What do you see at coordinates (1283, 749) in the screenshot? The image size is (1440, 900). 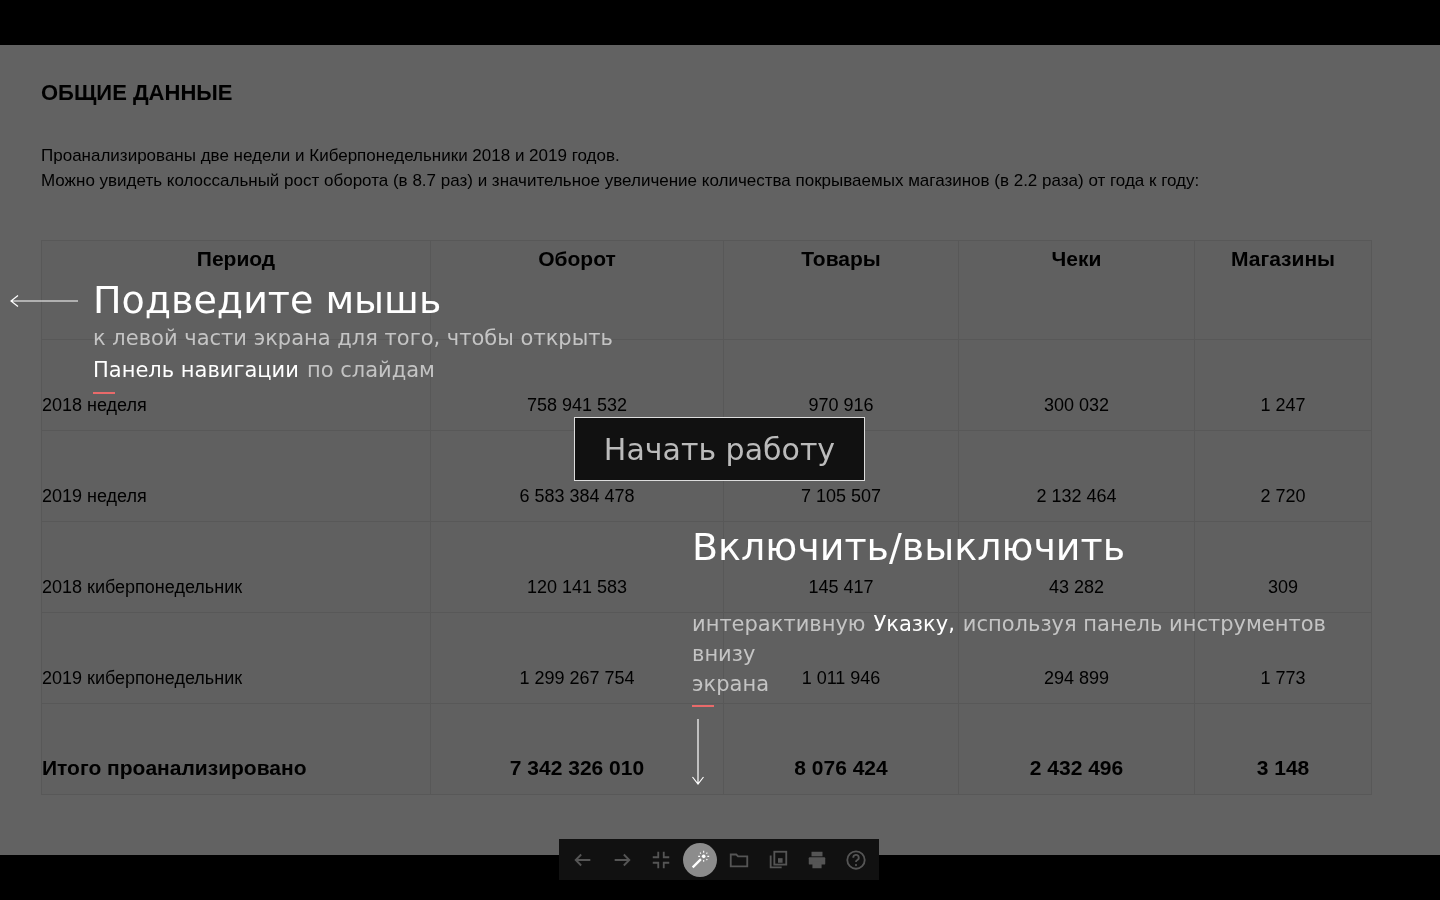 I see `total-cell: 3 148` at bounding box center [1283, 749].